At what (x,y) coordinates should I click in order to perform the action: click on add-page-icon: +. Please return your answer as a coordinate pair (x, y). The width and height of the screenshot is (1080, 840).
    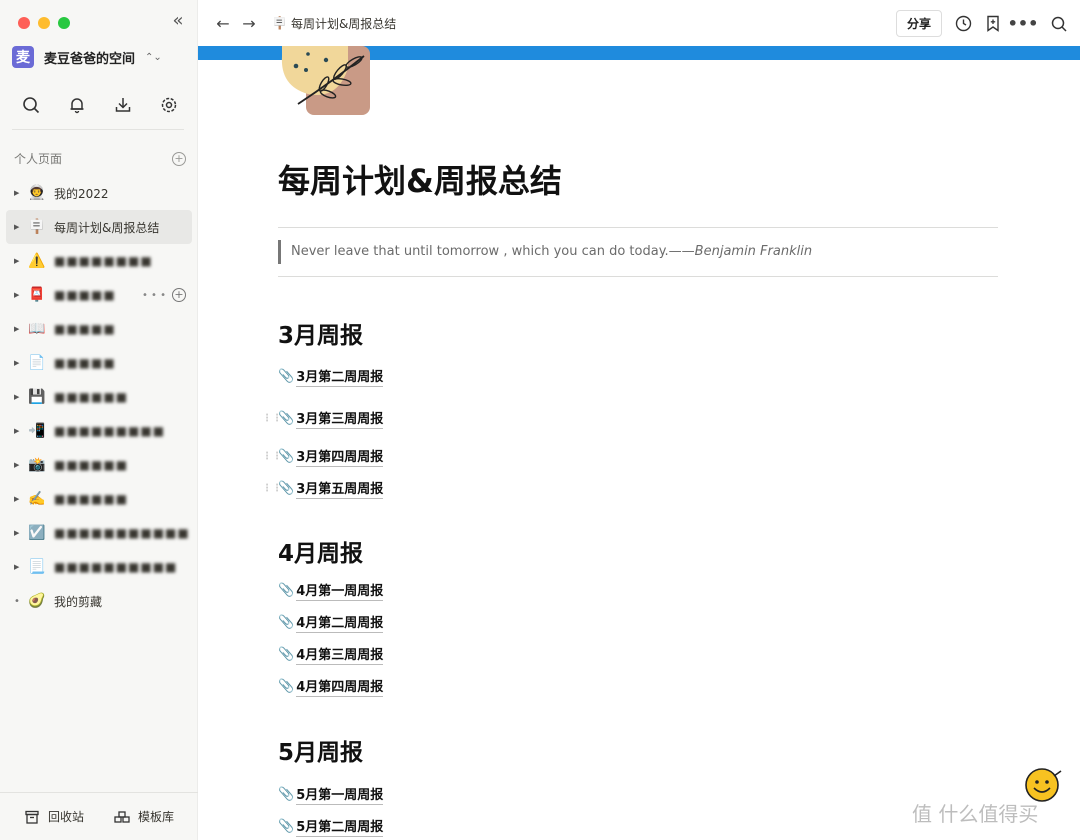
    Looking at the image, I should click on (179, 158).